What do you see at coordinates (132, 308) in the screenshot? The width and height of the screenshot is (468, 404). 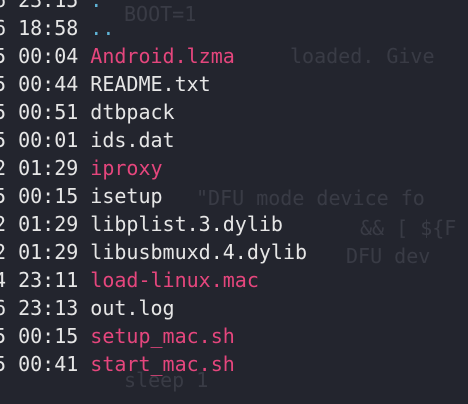 I see `file-name: out.log` at bounding box center [132, 308].